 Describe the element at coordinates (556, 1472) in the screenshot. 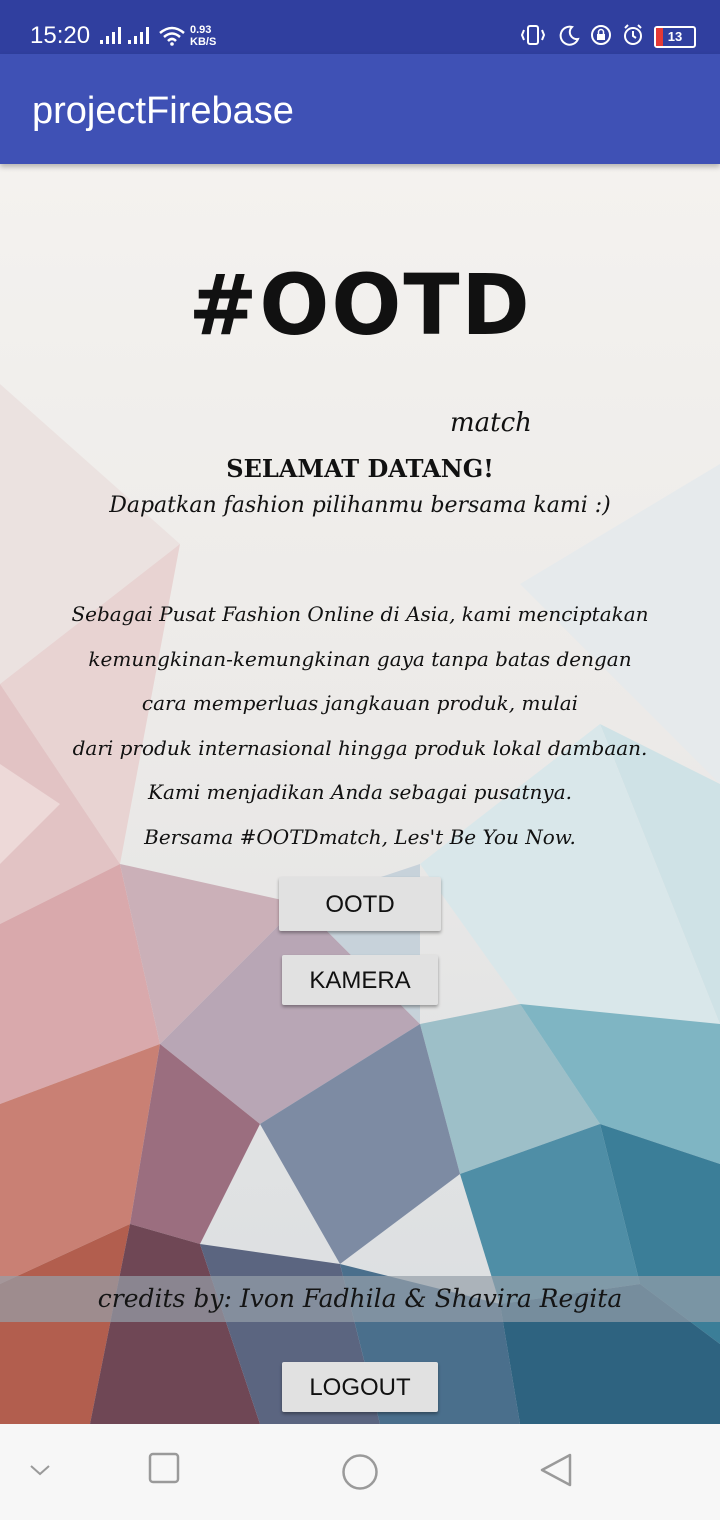

I see `back-icon` at that location.